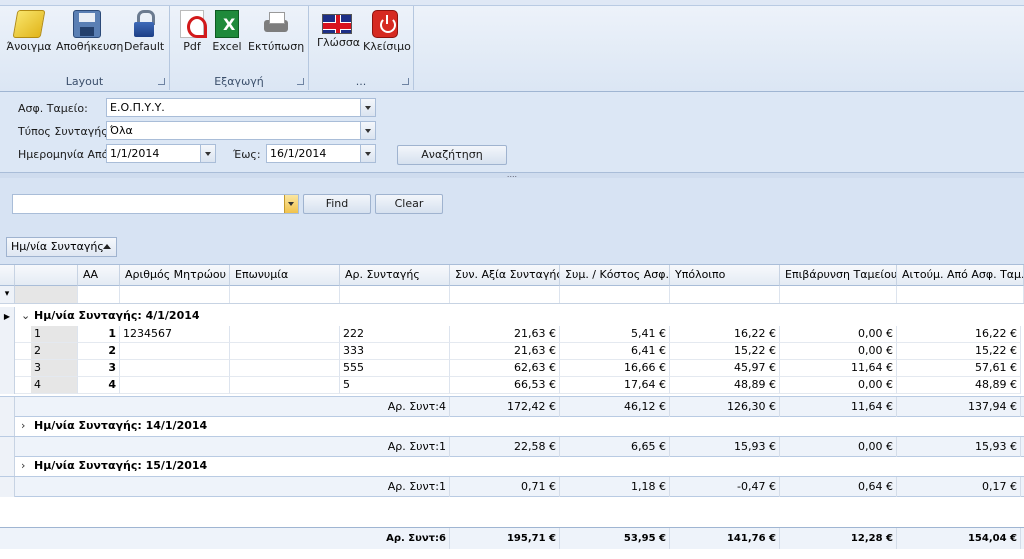 This screenshot has width=1024, height=559. Describe the element at coordinates (54, 385) in the screenshot. I see `row-number: 4` at that location.